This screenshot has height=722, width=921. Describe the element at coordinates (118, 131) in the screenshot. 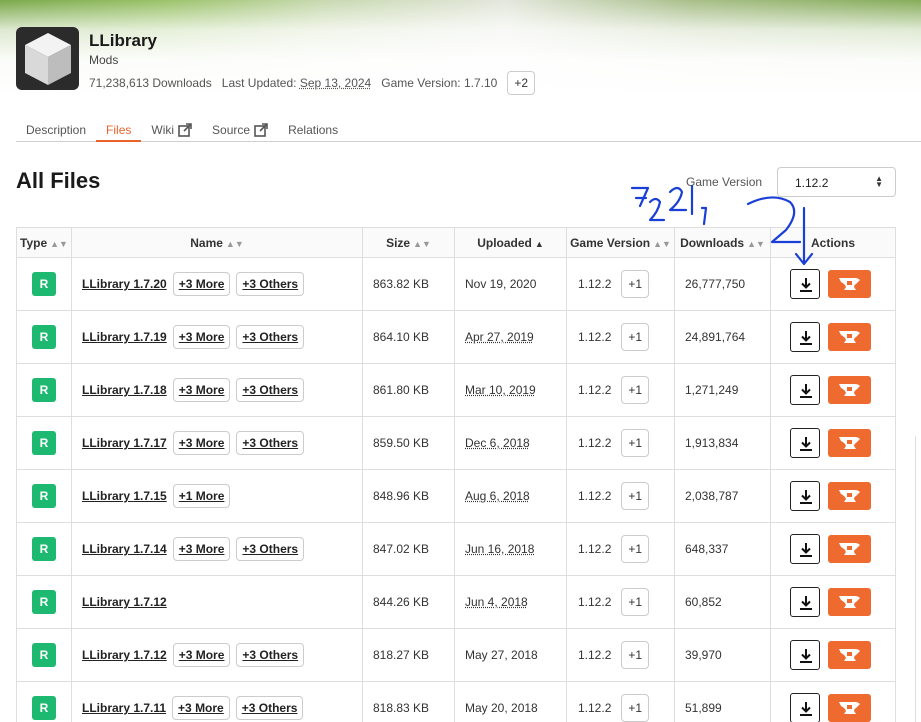

I see `tab-files: Files` at that location.